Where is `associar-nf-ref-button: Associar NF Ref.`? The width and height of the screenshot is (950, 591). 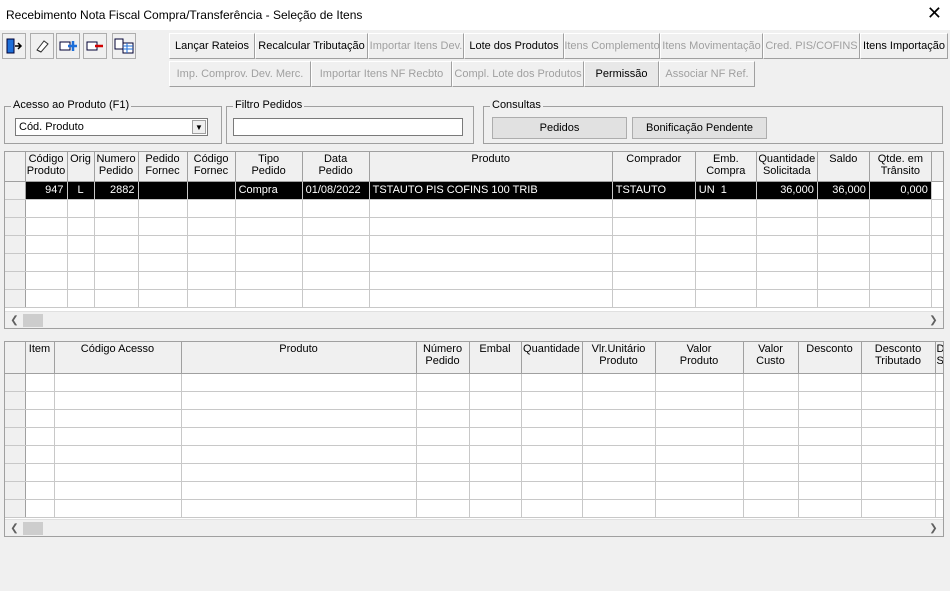 associar-nf-ref-button: Associar NF Ref. is located at coordinates (707, 74).